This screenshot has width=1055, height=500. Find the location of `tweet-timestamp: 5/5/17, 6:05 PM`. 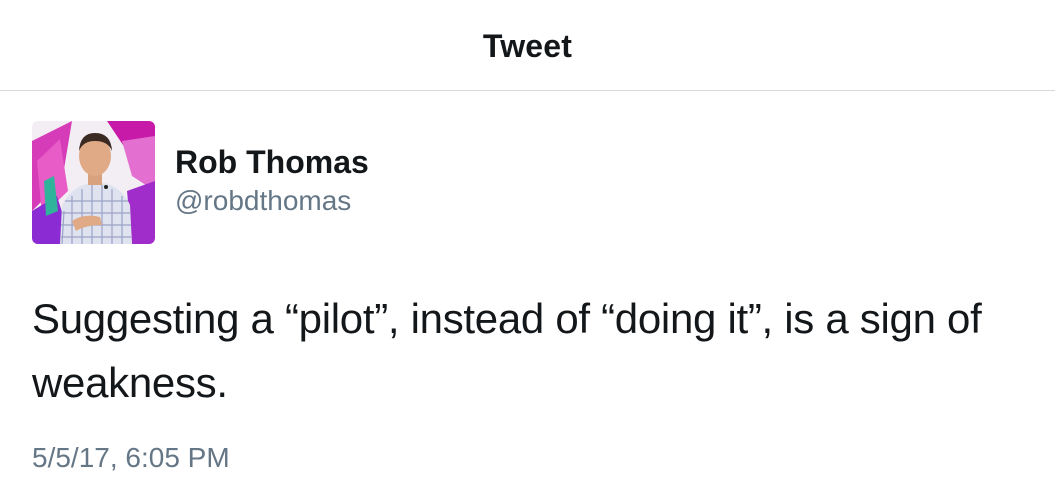

tweet-timestamp: 5/5/17, 6:05 PM is located at coordinates (131, 457).